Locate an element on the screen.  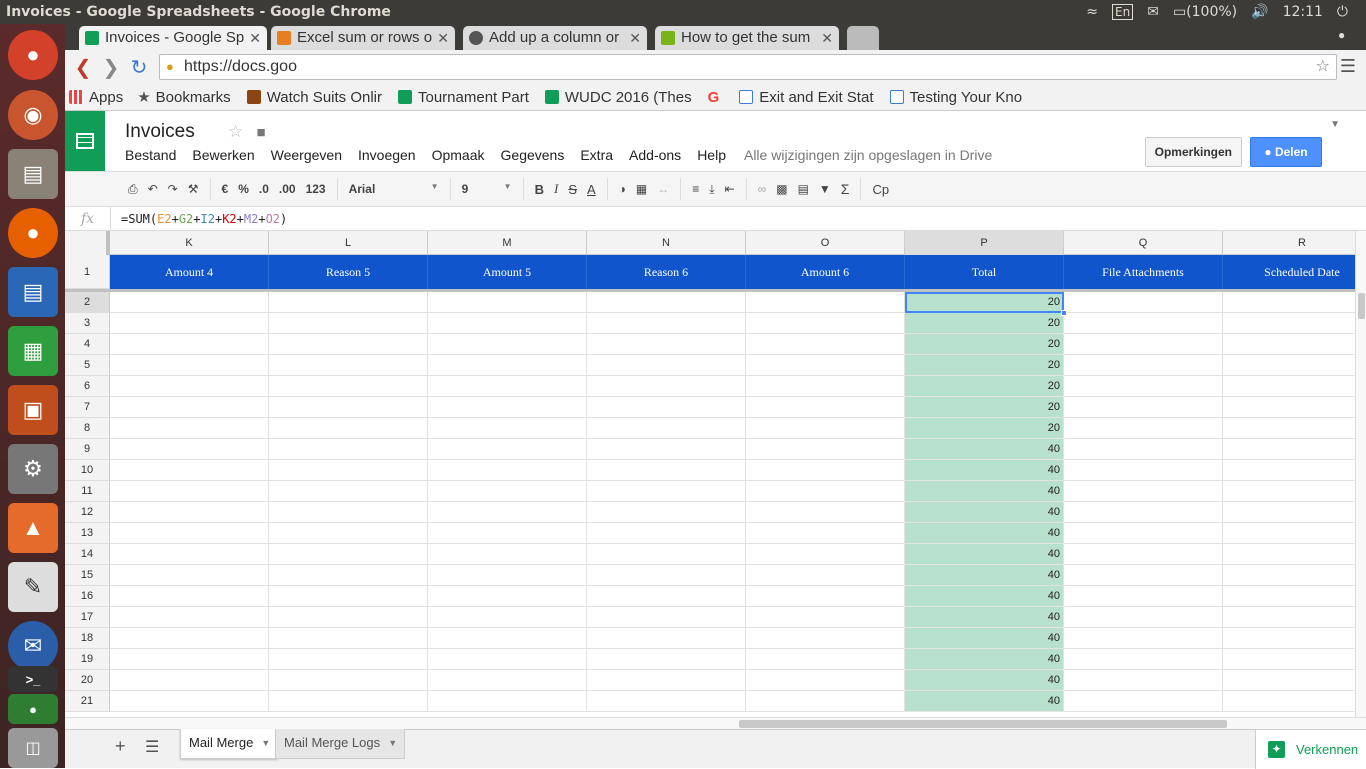
select-all-corner is located at coordinates (87, 243).